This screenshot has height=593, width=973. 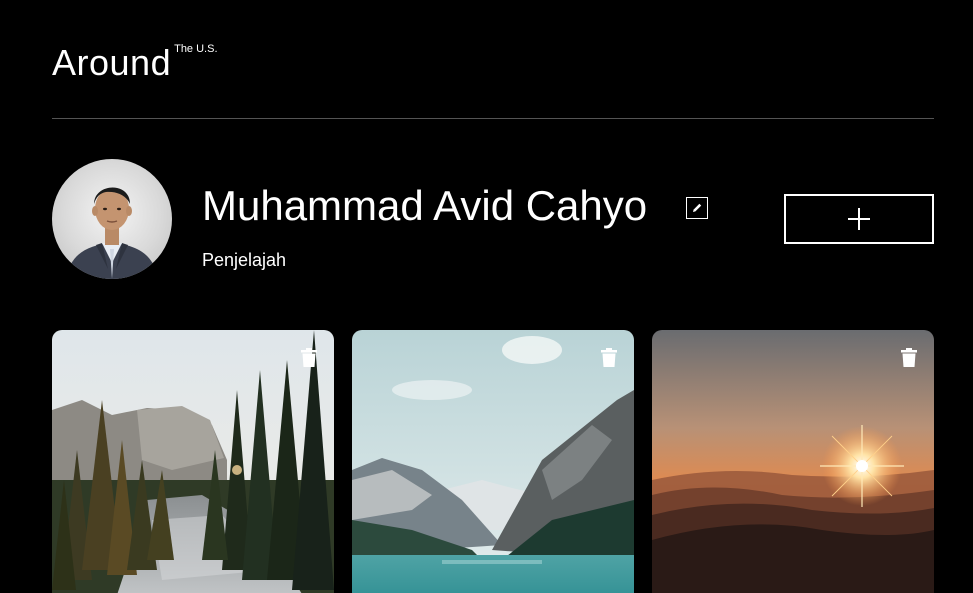 I want to click on plus-icon, so click(x=859, y=219).